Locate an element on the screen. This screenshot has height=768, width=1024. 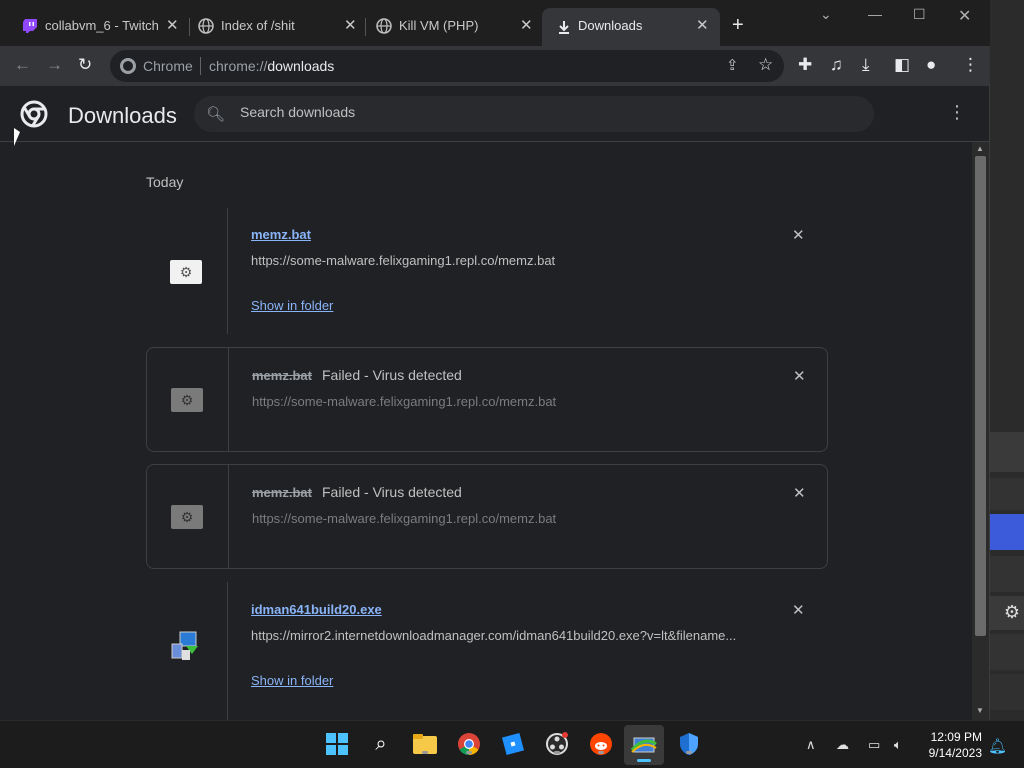
download-filename-link: idman641build20.exe is located at coordinates (316, 609).